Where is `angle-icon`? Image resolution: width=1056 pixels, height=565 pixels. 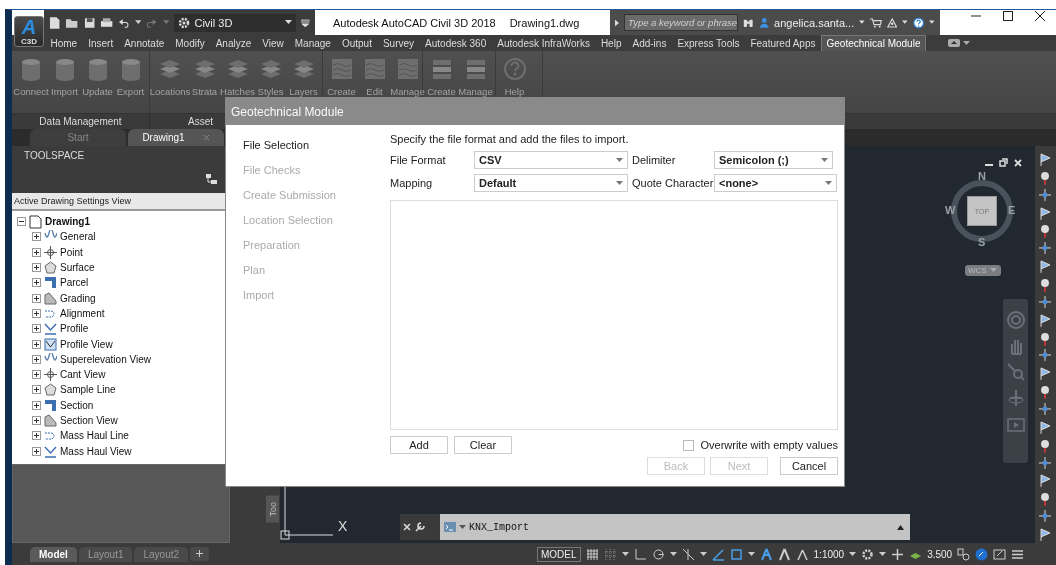 angle-icon is located at coordinates (718, 554).